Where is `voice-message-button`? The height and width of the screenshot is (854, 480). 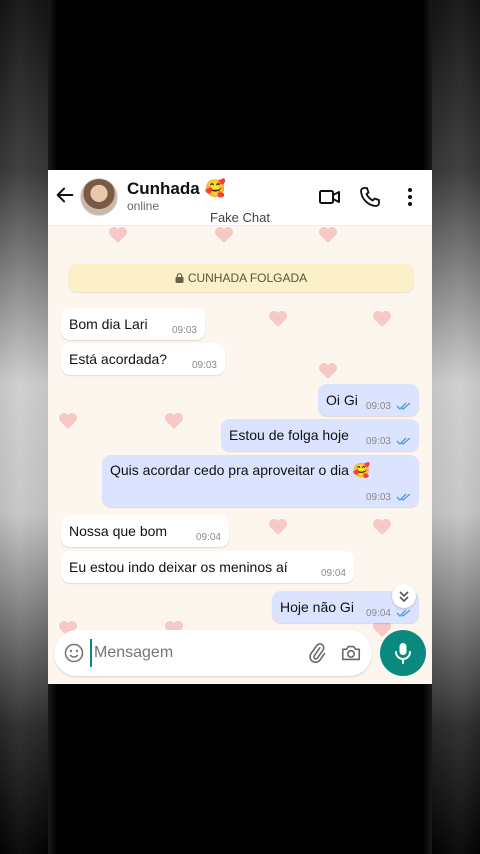
voice-message-button is located at coordinates (403, 653).